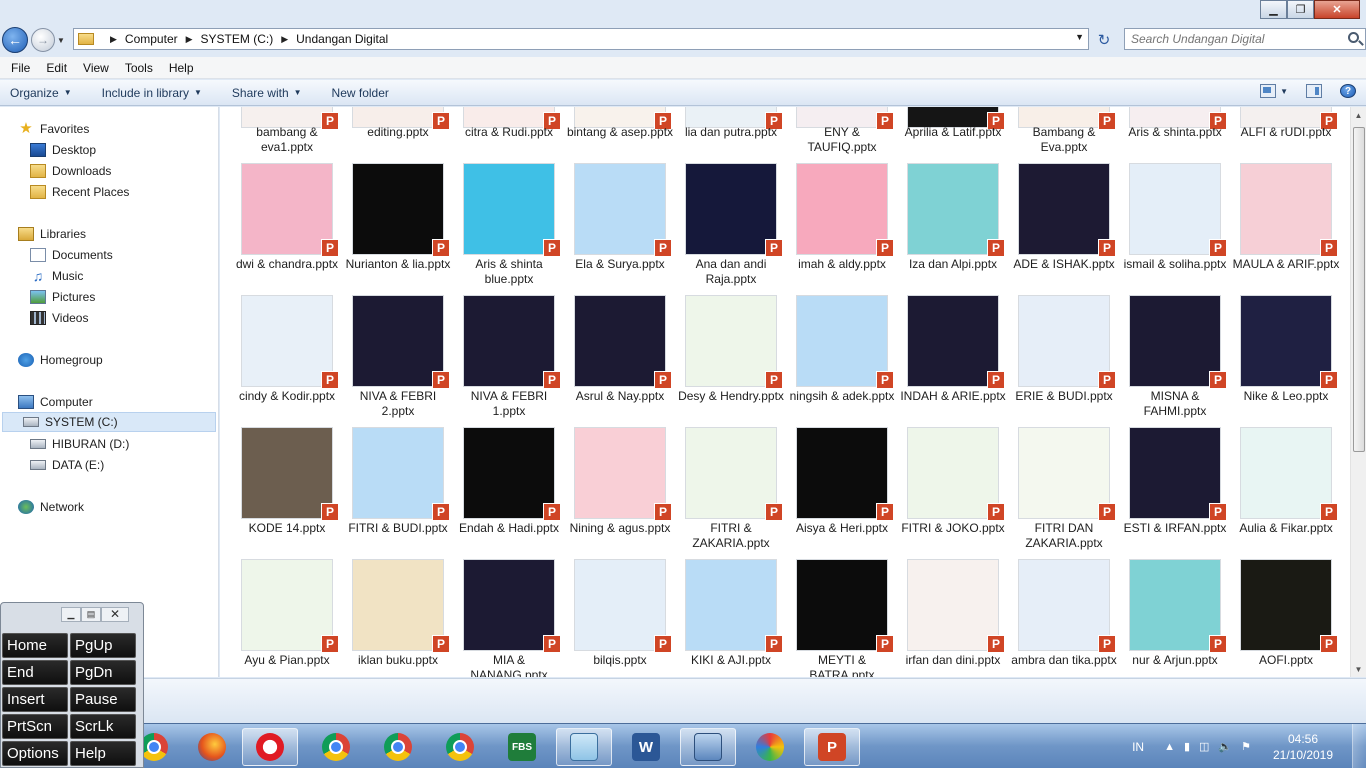  Describe the element at coordinates (151, 39) in the screenshot. I see `crumb-computer: Computer` at that location.